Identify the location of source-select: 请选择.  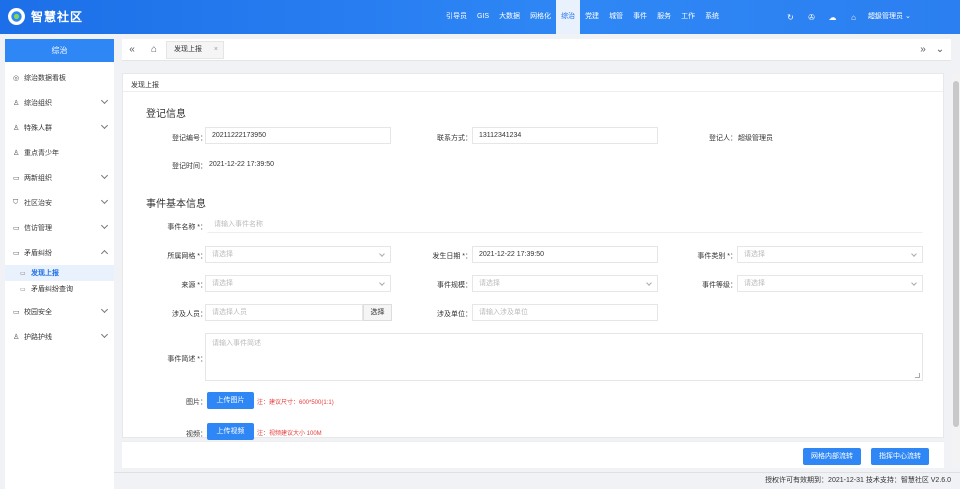
(298, 283).